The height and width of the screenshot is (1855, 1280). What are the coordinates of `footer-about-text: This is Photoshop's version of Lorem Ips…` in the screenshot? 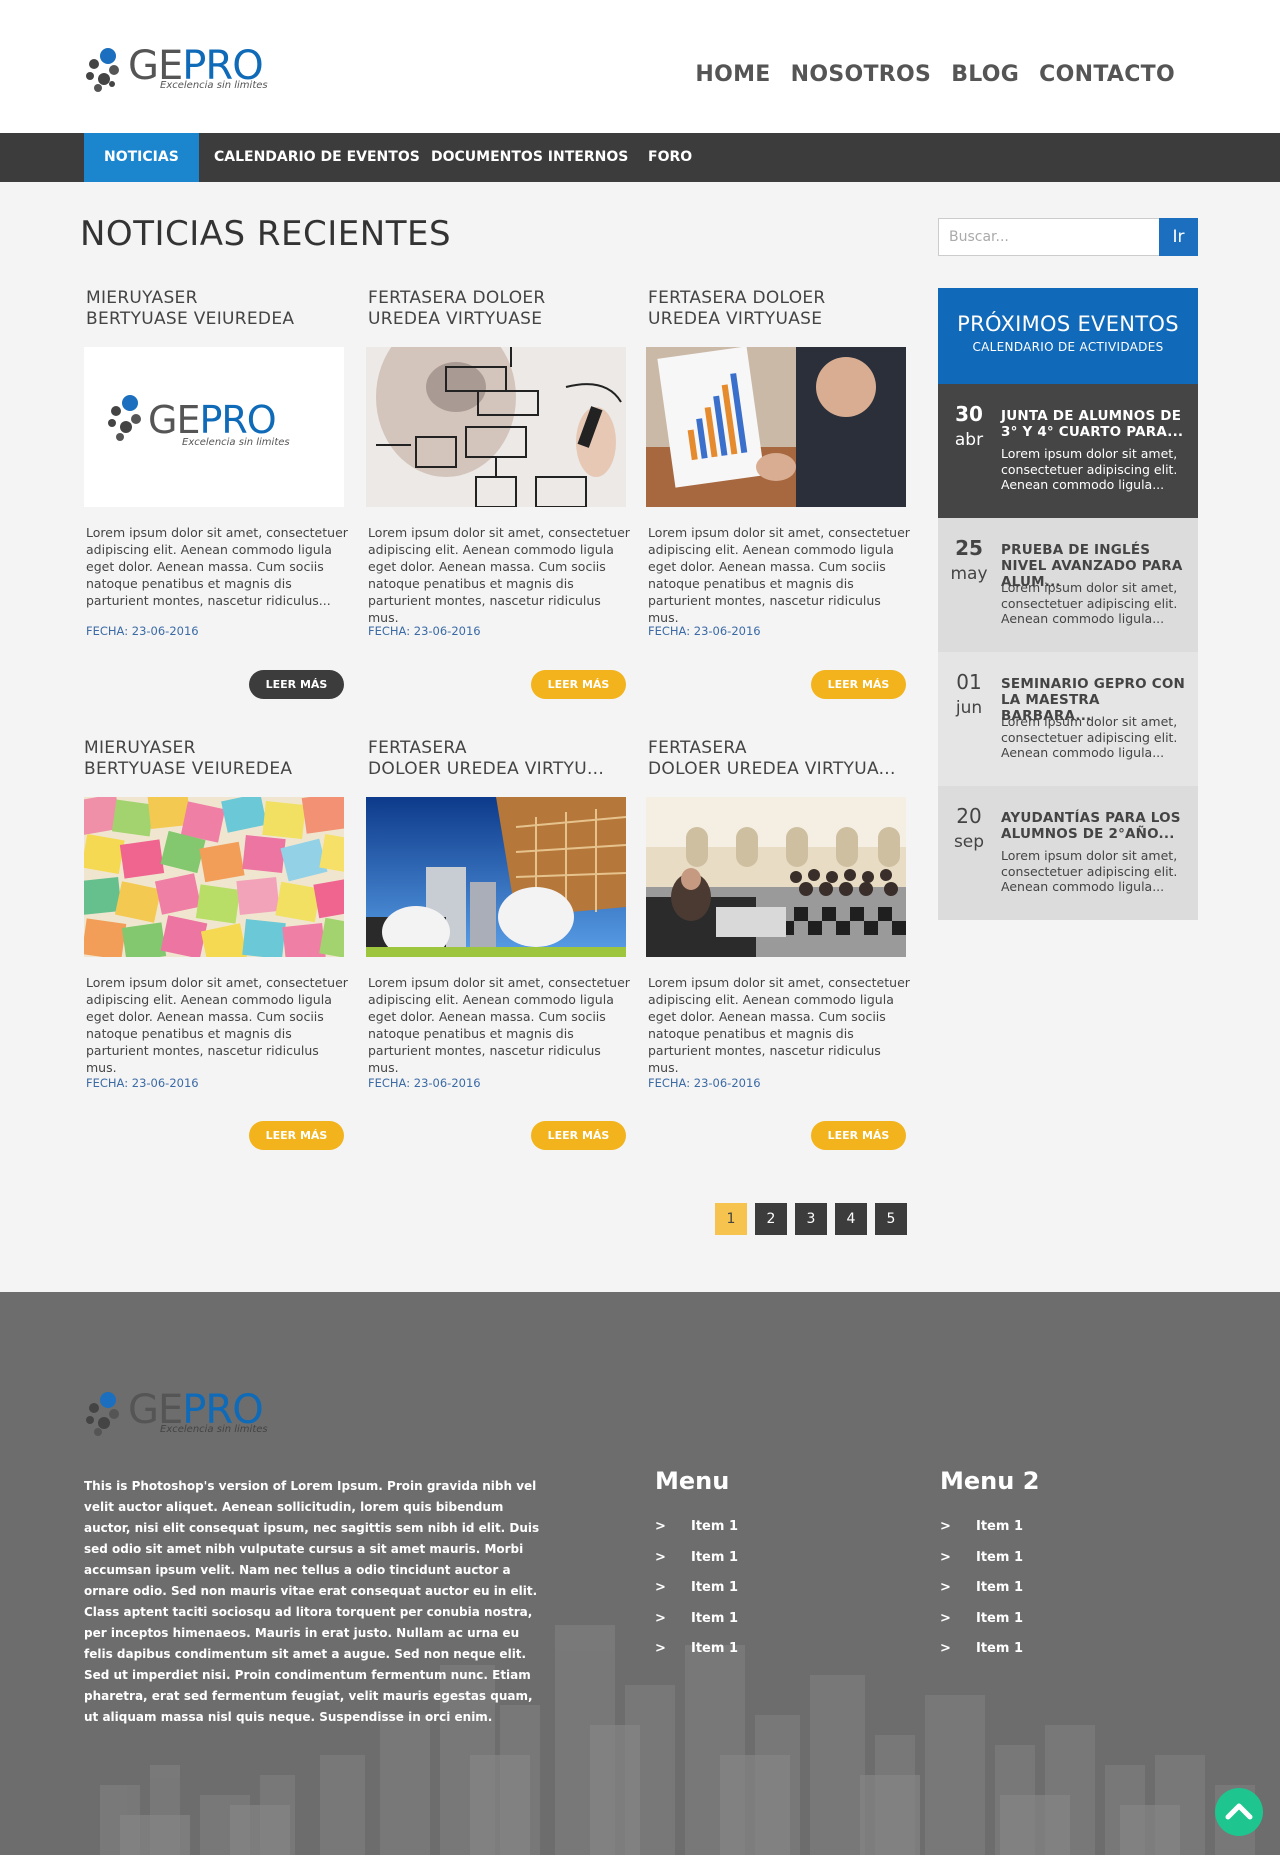 It's located at (312, 1601).